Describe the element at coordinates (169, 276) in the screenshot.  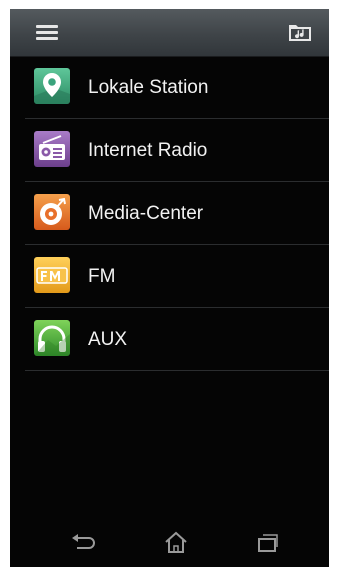
I see `menu-item-fm: FM` at that location.